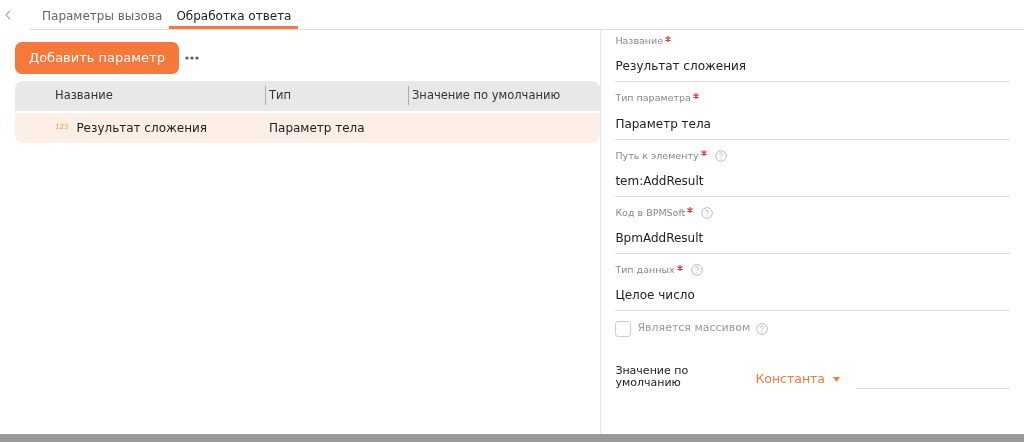 This screenshot has width=1024, height=442. I want to click on column-header: Значение по умолчанию, so click(486, 95).